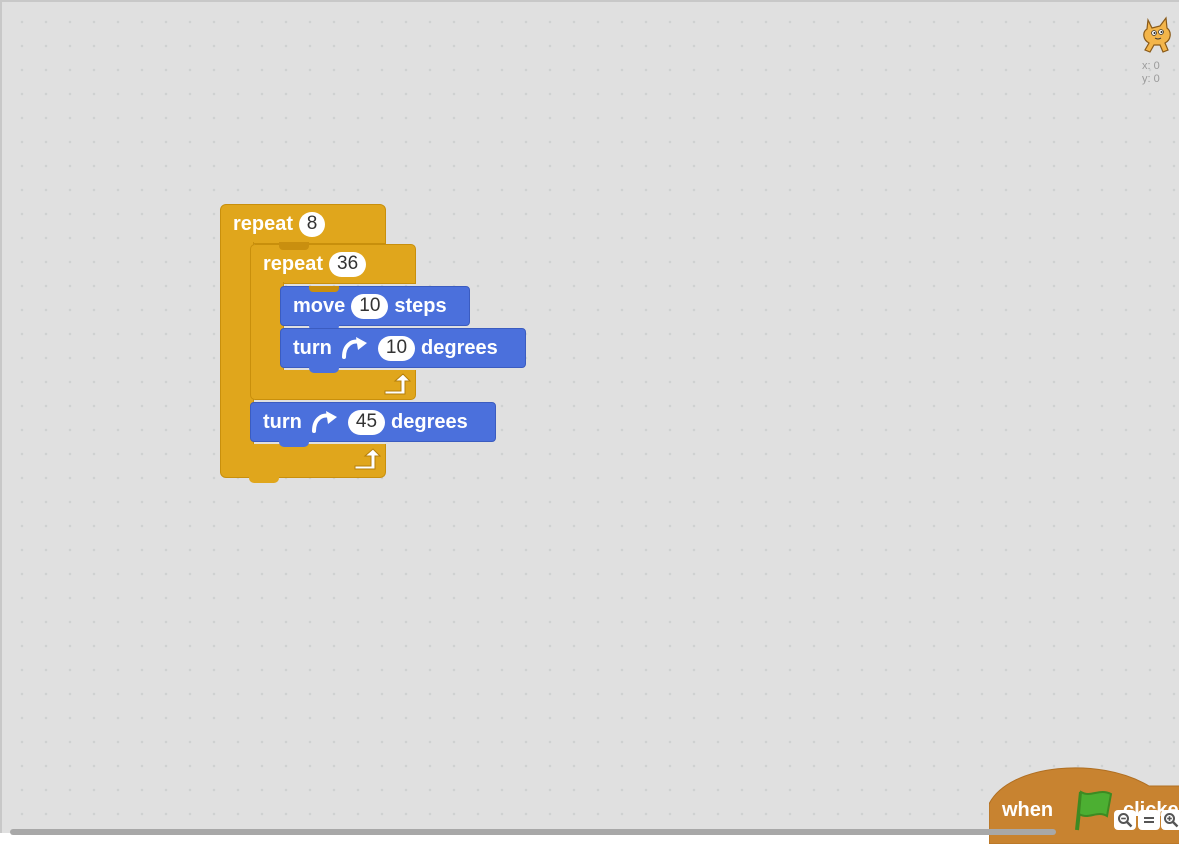 Image resolution: width=1179 pixels, height=844 pixels. I want to click on move-steps-input: 10, so click(370, 306).